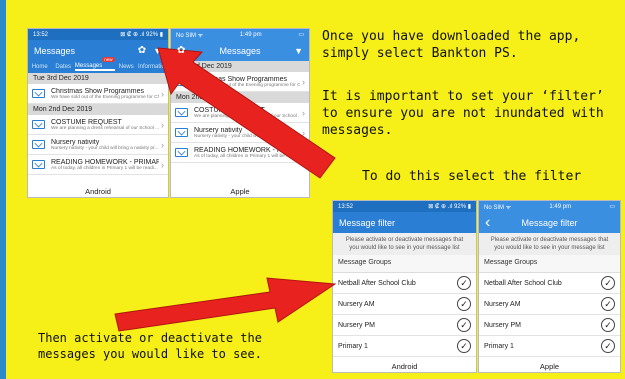 The width and height of the screenshot is (625, 379). What do you see at coordinates (97, 91) in the screenshot?
I see `message-title: Christmas Show Programmes` at bounding box center [97, 91].